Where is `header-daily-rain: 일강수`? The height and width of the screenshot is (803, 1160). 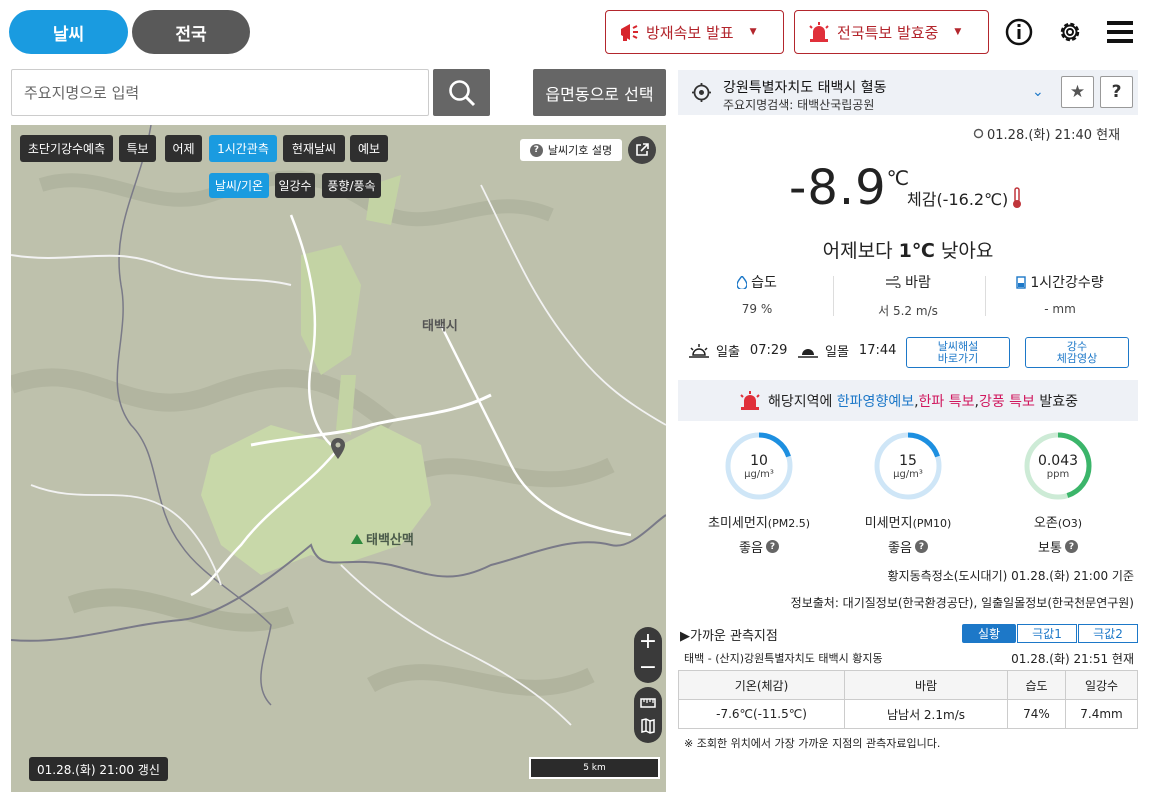 header-daily-rain: 일강수 is located at coordinates (1101, 685).